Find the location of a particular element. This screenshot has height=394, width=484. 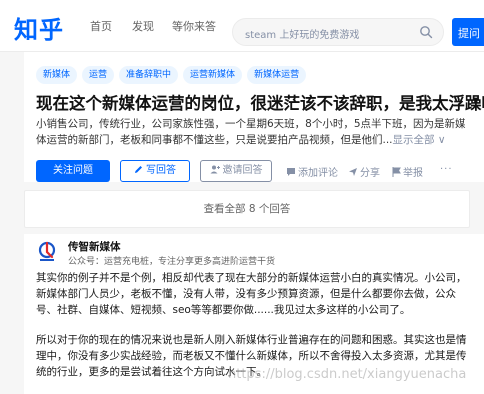

search-placeholder: steam 上好玩的免费游戏 is located at coordinates (302, 35).